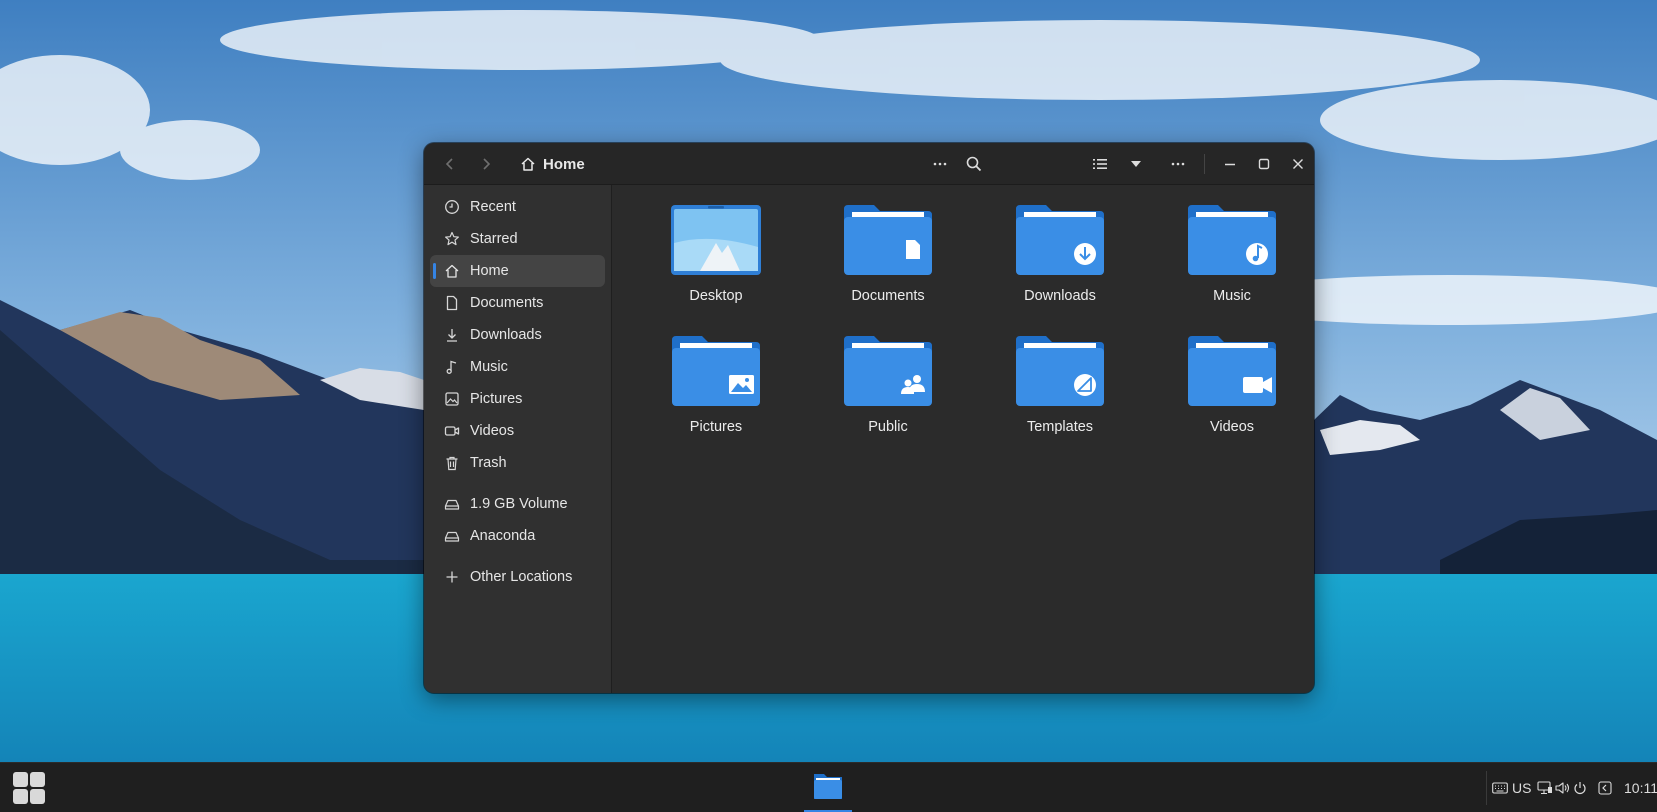 The image size is (1657, 812). What do you see at coordinates (507, 303) in the screenshot?
I see `sidebar-item-label: Documents` at bounding box center [507, 303].